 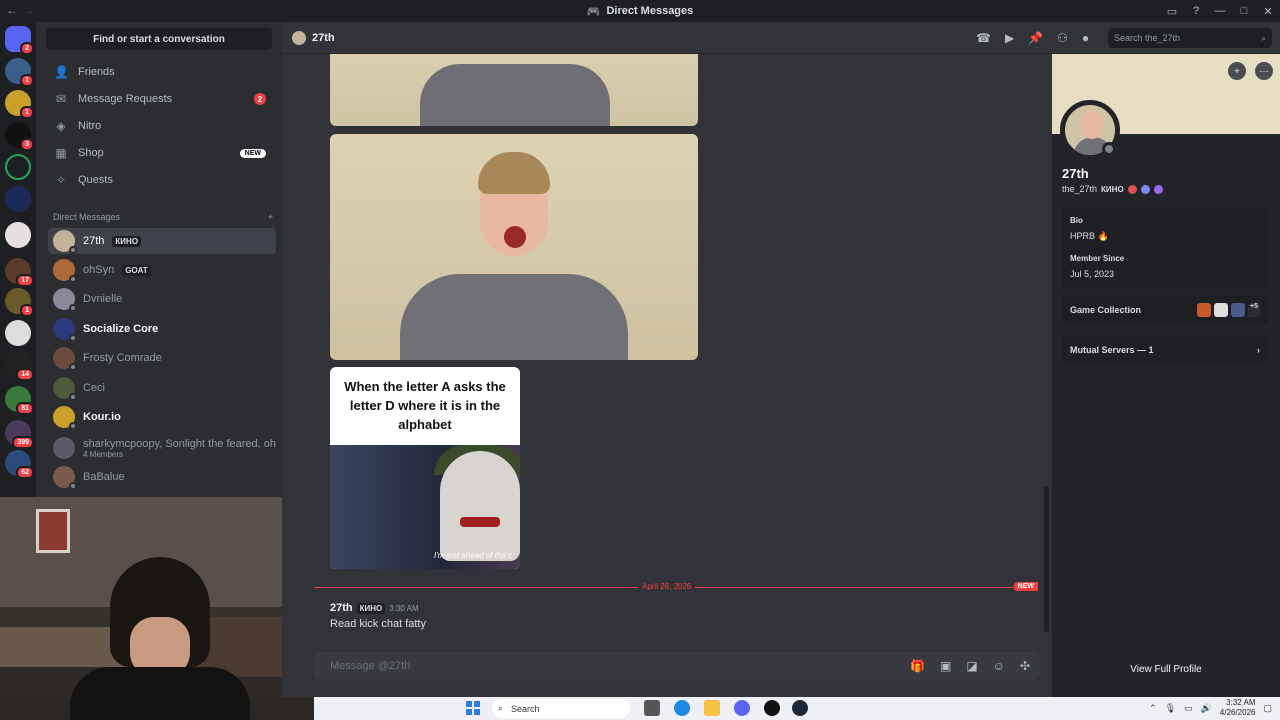 I want to click on edge-icon, so click(x=682, y=708).